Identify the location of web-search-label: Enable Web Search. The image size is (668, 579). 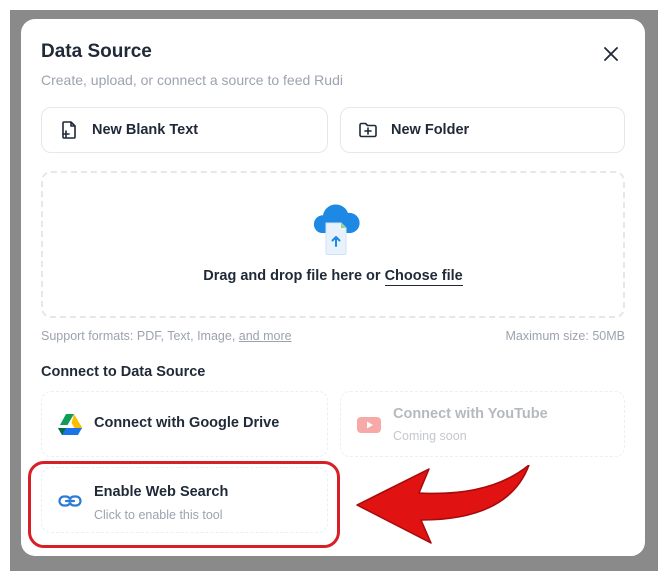
(161, 492).